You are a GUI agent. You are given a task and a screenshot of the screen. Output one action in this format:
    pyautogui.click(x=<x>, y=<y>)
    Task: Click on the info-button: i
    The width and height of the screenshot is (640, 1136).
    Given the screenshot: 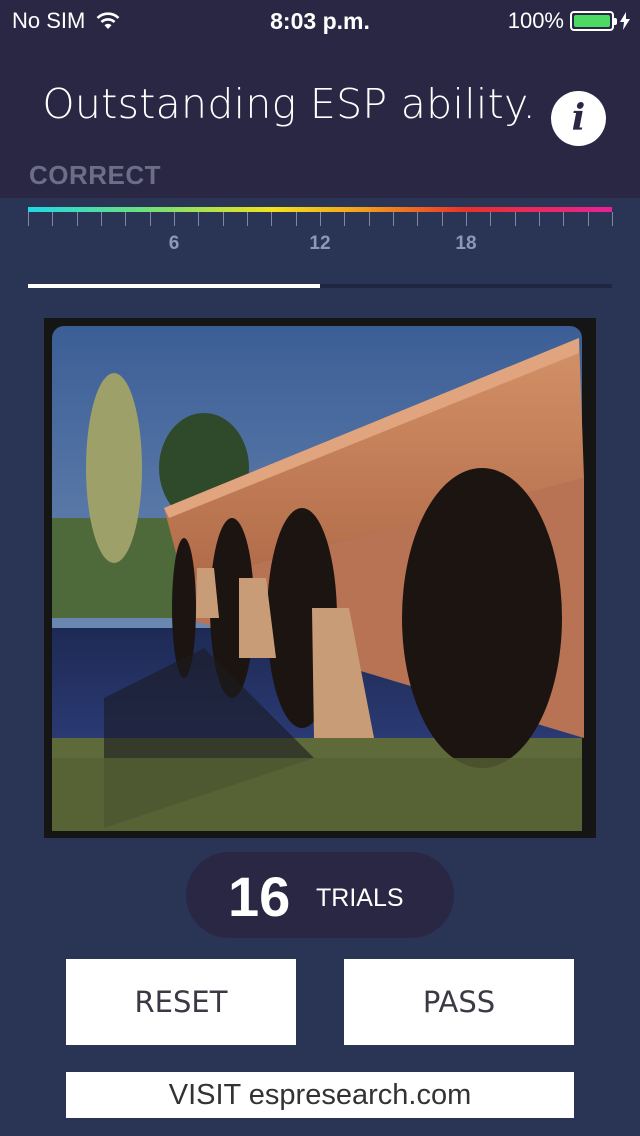 What is the action you would take?
    pyautogui.click(x=578, y=118)
    